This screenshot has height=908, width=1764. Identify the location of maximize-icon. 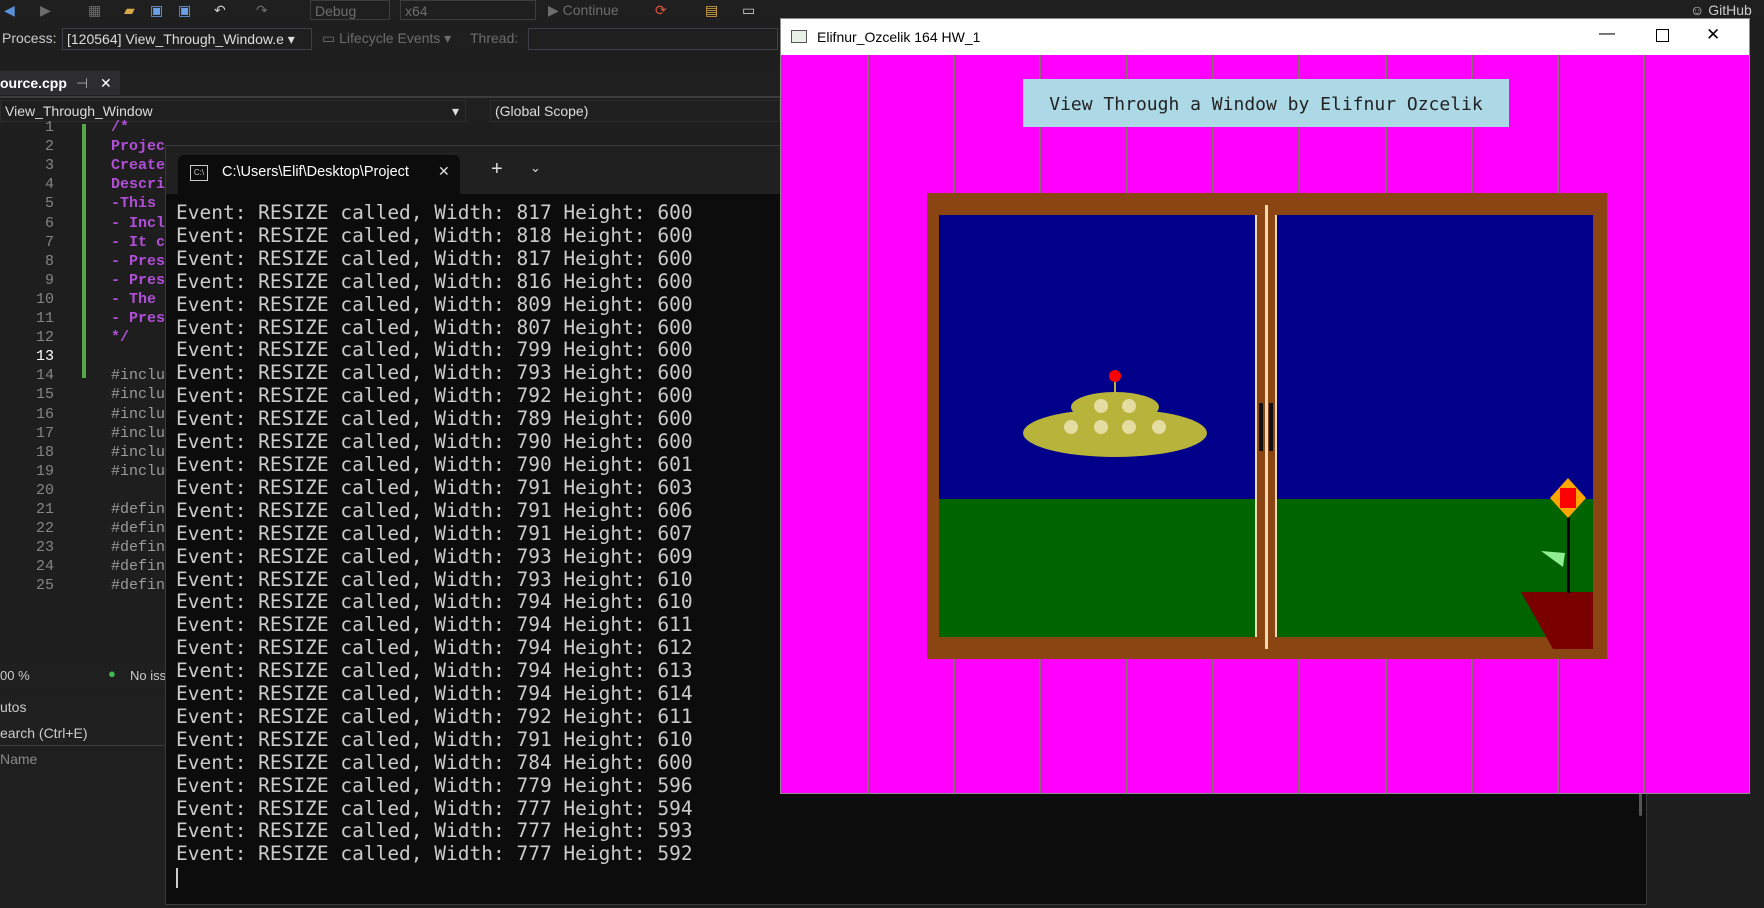
(1662, 35).